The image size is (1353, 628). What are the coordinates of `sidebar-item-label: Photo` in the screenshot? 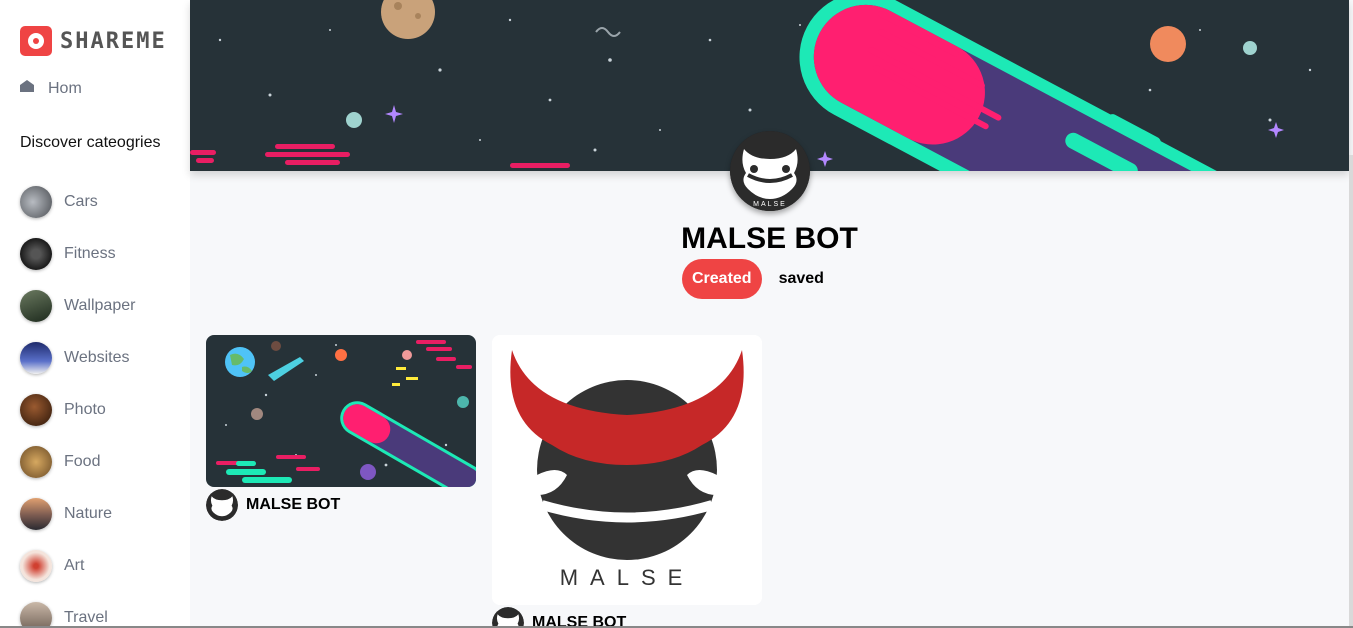 It's located at (85, 409).